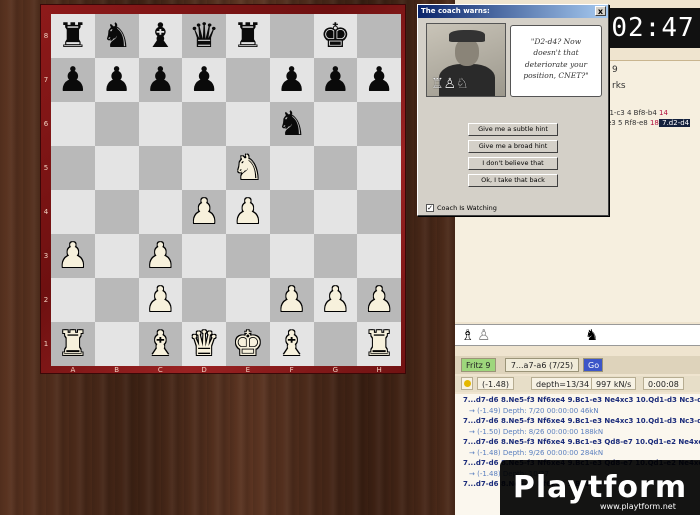 The width and height of the screenshot is (700, 515). I want to click on square-f2: ♟, so click(291, 300).